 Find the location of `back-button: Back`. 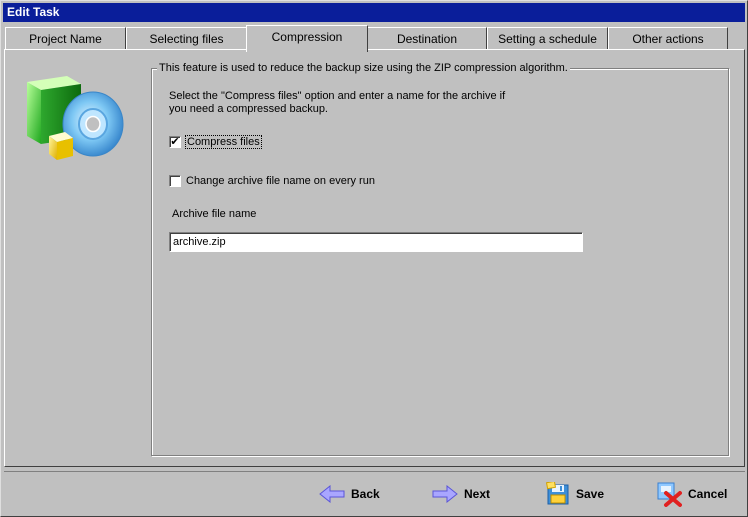

back-button: Back is located at coordinates (349, 494).